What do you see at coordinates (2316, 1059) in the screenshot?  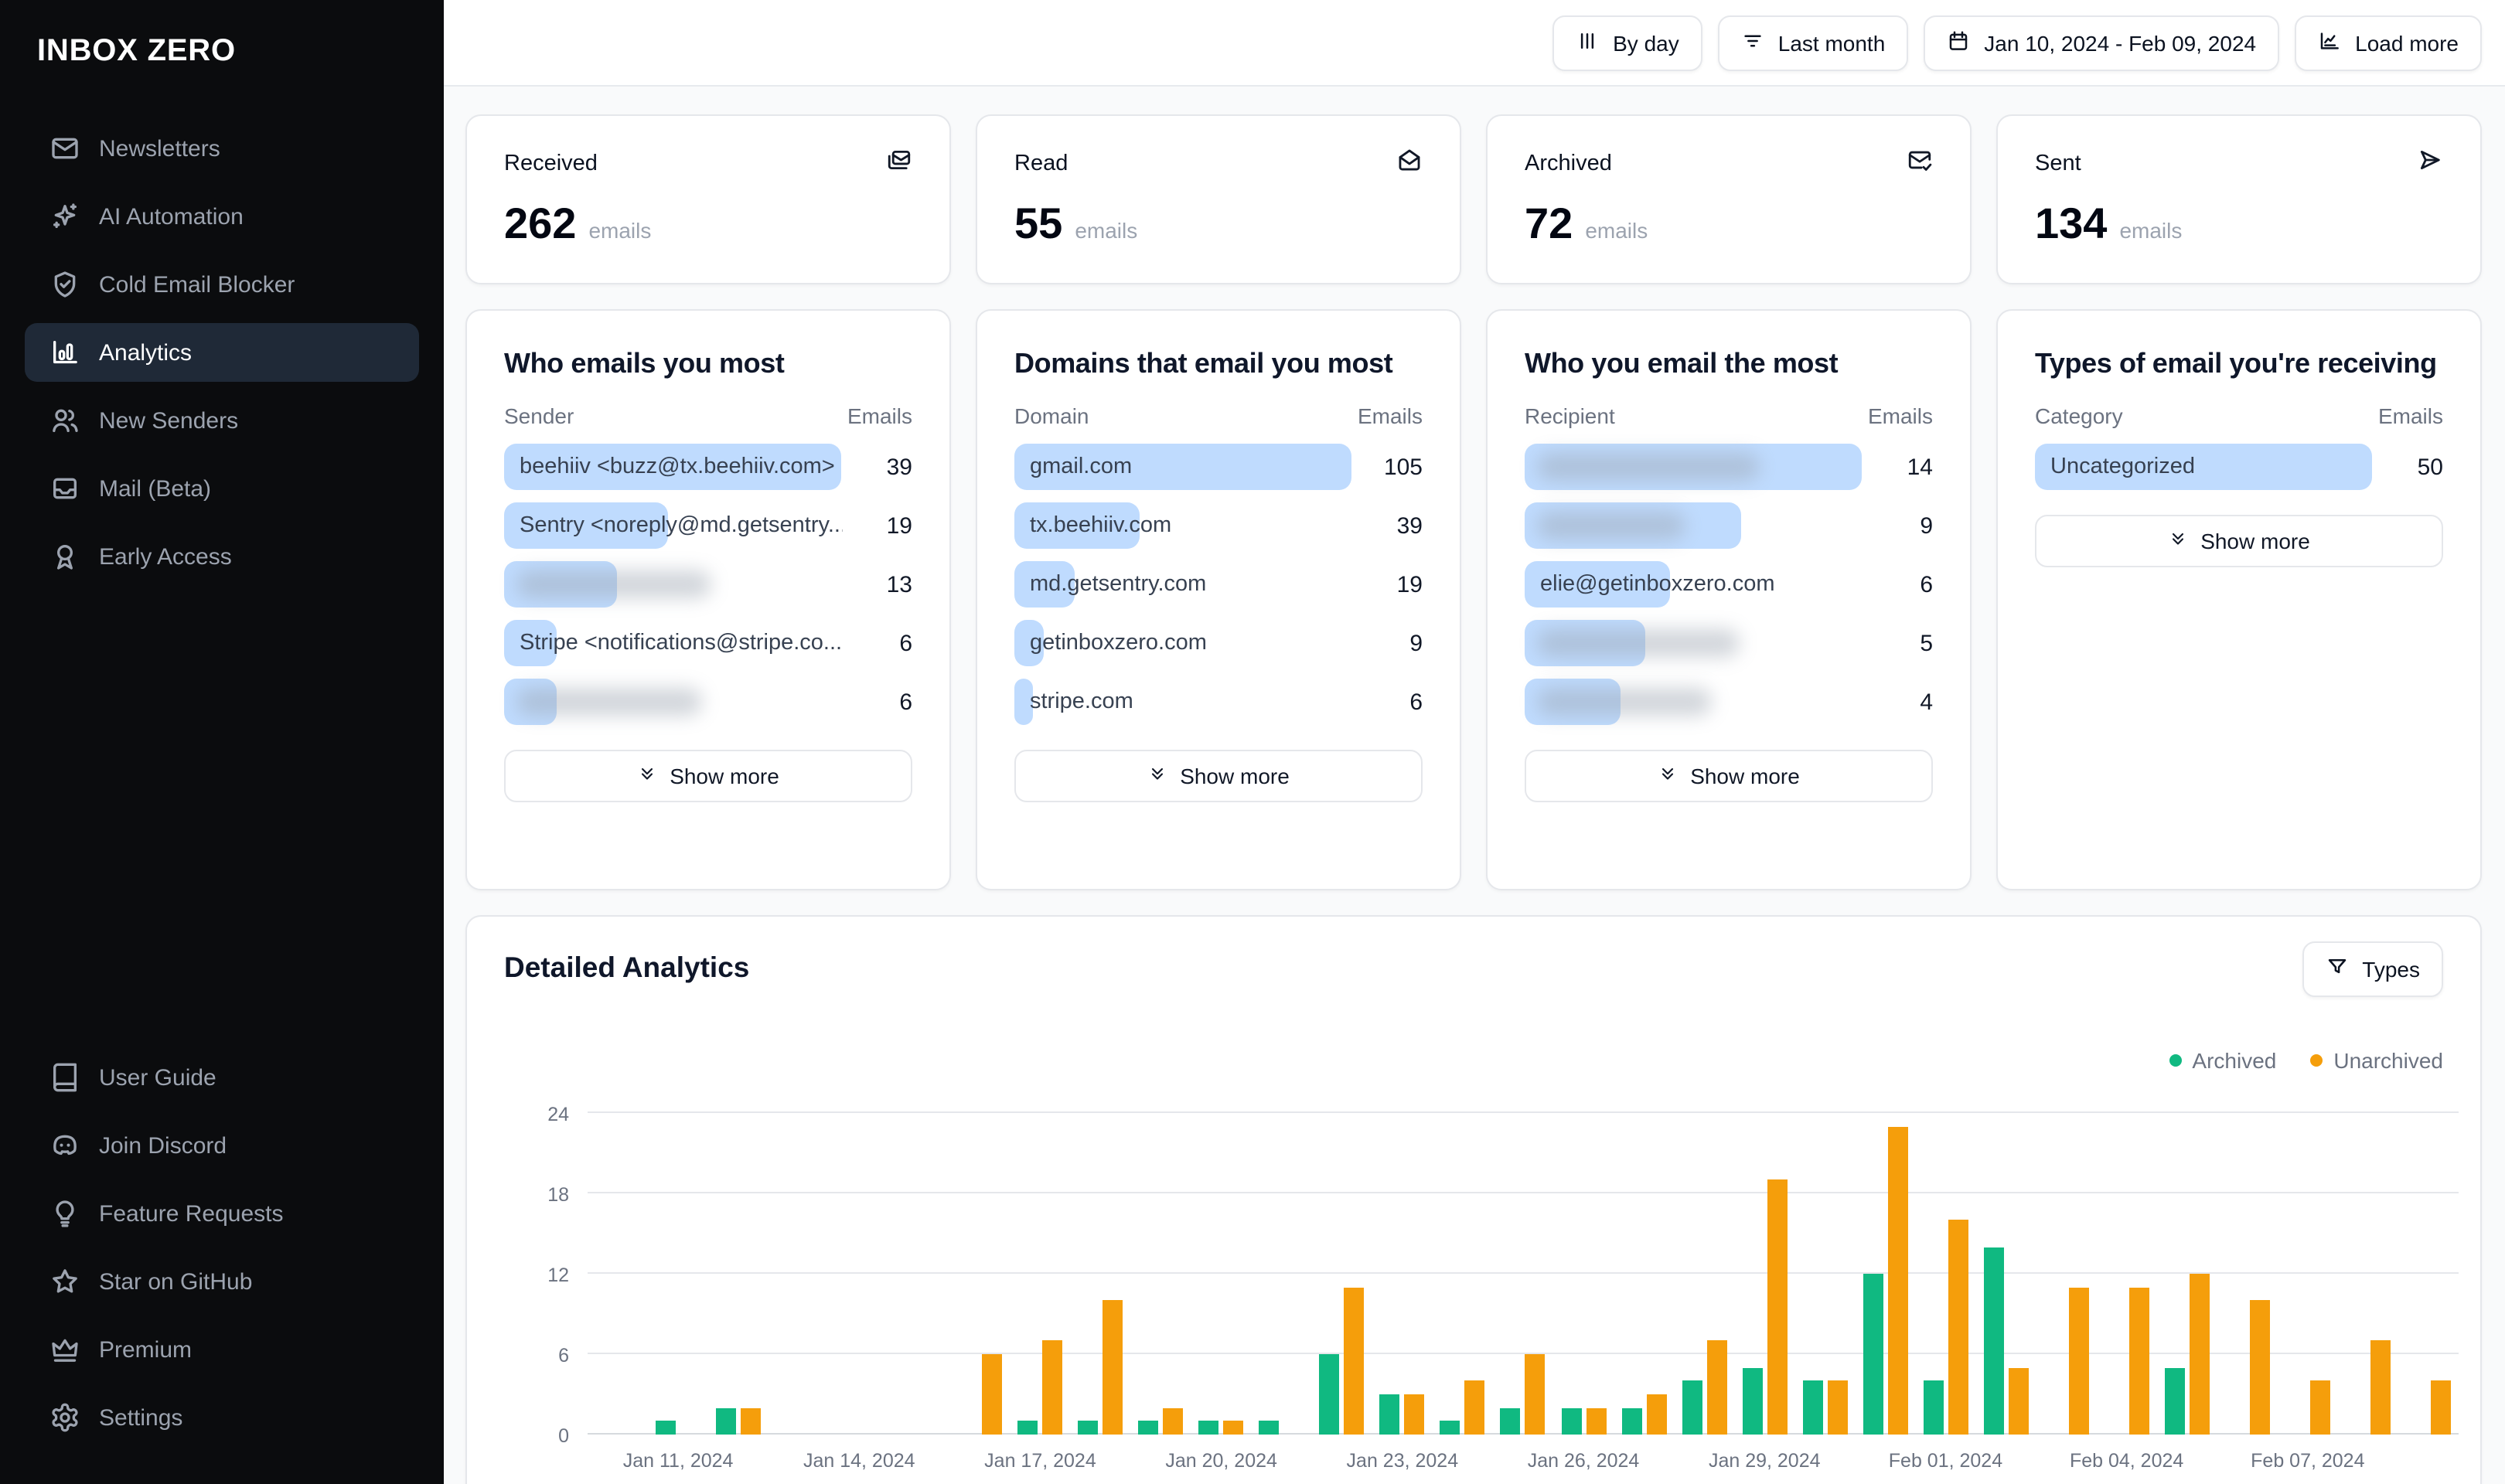 I see `legend-dot` at bounding box center [2316, 1059].